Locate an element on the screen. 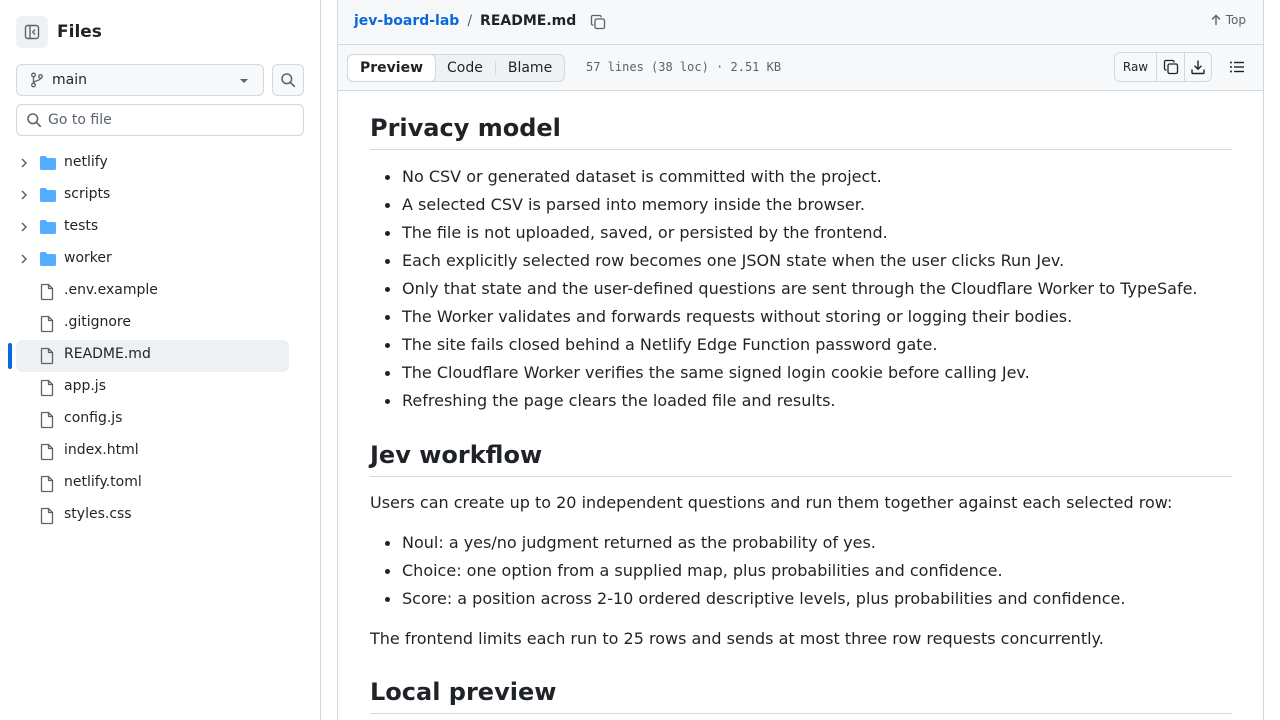 The width and height of the screenshot is (1280, 720). tree-file-styles-css: styles.css is located at coordinates (160, 515).